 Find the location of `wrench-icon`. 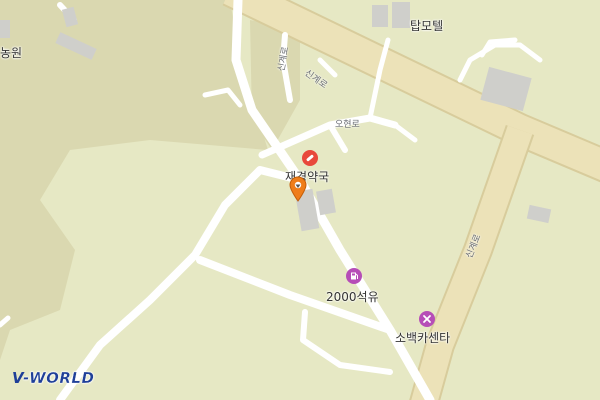

wrench-icon is located at coordinates (427, 319).